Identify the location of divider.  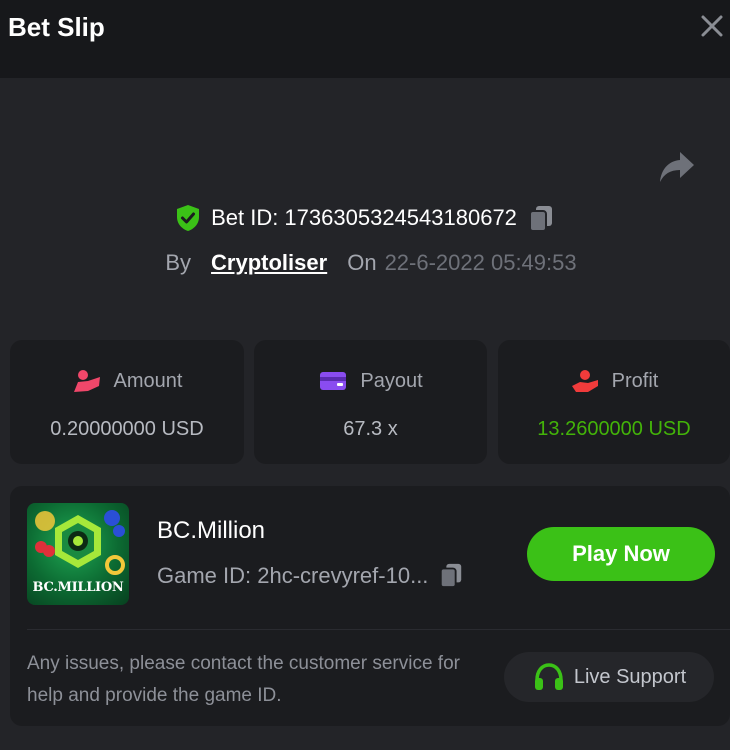
(378, 629).